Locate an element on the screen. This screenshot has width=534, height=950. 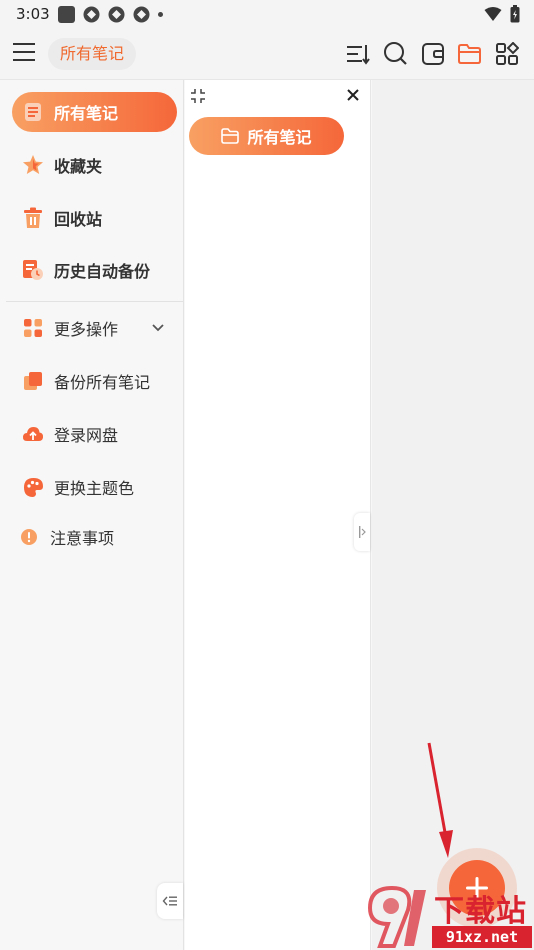
watermark-logo is located at coordinates (396, 916).